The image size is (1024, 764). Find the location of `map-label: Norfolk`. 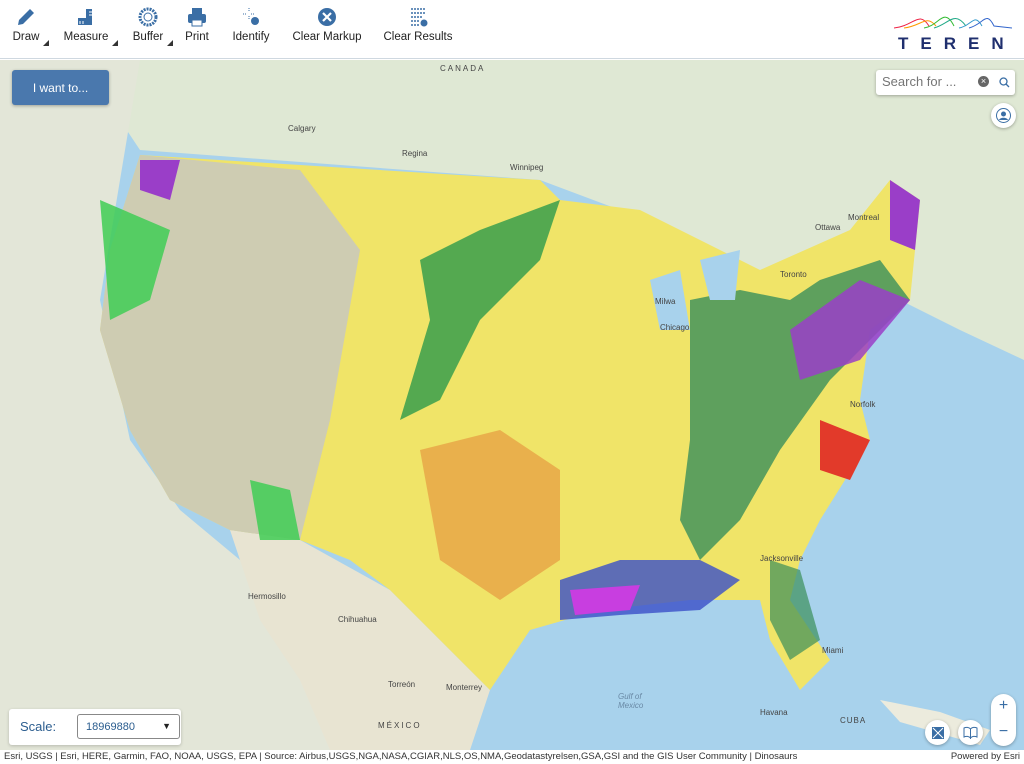

map-label: Norfolk is located at coordinates (863, 404).